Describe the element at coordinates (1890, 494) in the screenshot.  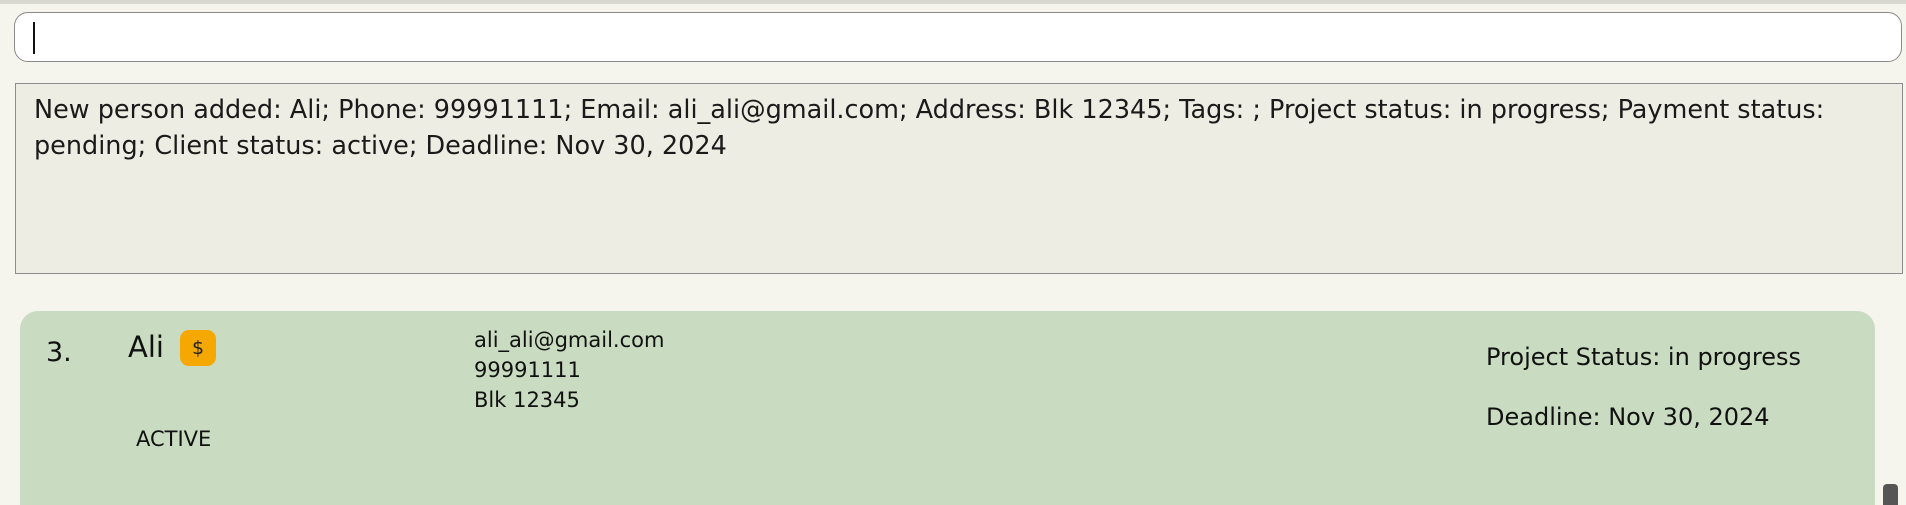
I see `scrollbar-thumb` at that location.